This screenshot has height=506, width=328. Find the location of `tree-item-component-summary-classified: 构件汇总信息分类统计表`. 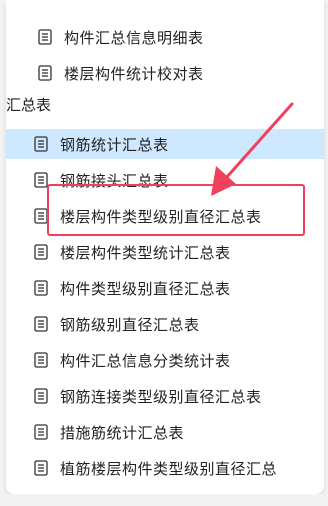

tree-item-component-summary-classified: 构件汇总信息分类统计表 is located at coordinates (165, 360).